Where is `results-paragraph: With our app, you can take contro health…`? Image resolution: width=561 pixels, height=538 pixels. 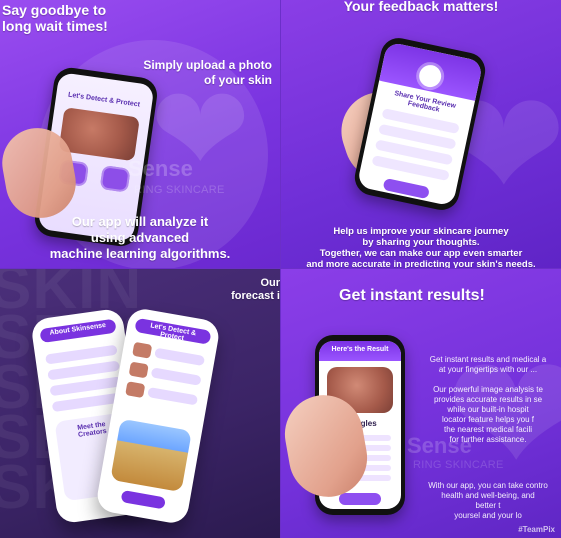
results-paragraph: With our app, you can take contro health… is located at coordinates (488, 500).